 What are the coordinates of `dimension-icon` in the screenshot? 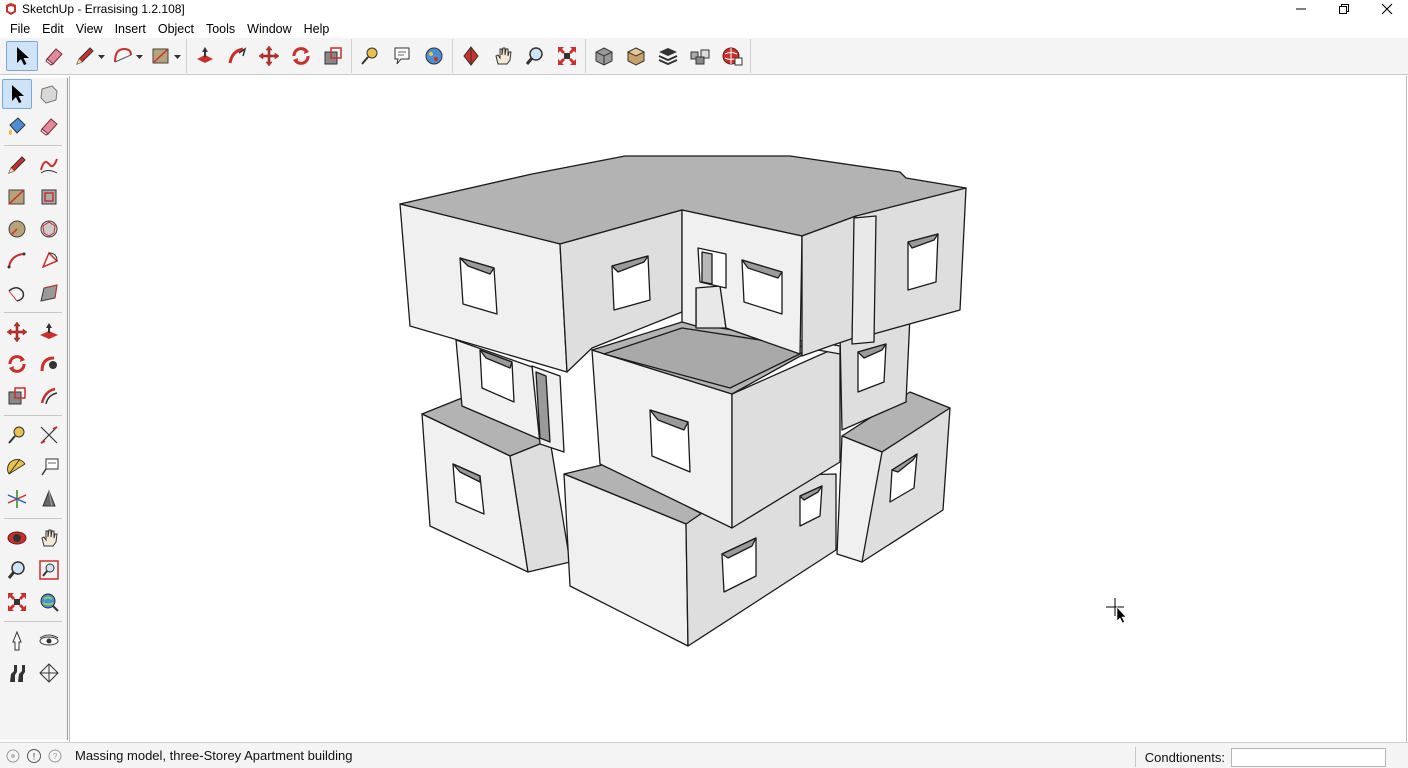 It's located at (49, 435).